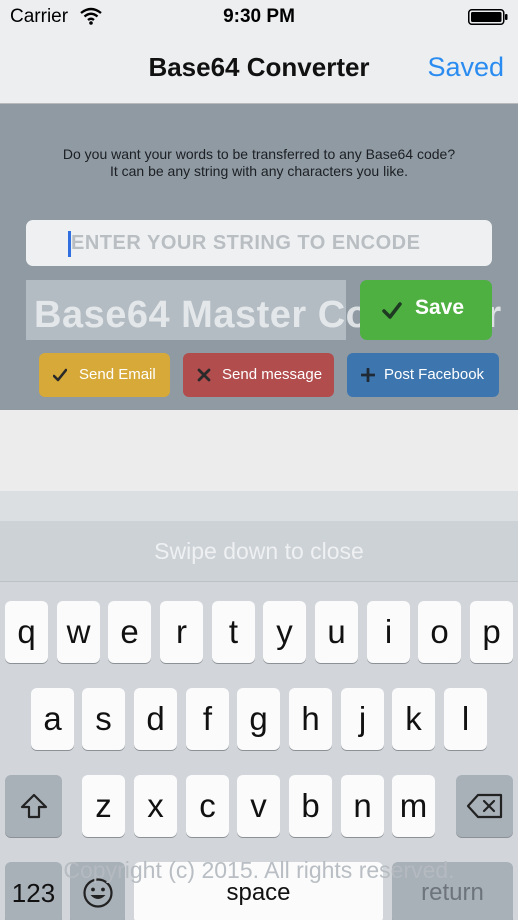 This screenshot has height=920, width=518. What do you see at coordinates (259, 69) in the screenshot?
I see `navigation-bar: Base64 Converter Saved` at bounding box center [259, 69].